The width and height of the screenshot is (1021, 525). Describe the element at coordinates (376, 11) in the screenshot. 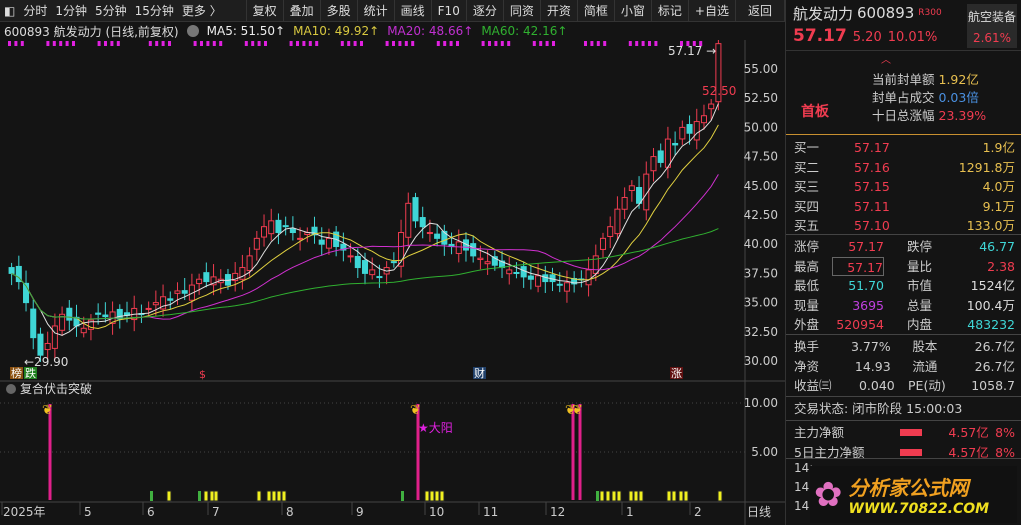

I see `stats-button: 统计` at that location.